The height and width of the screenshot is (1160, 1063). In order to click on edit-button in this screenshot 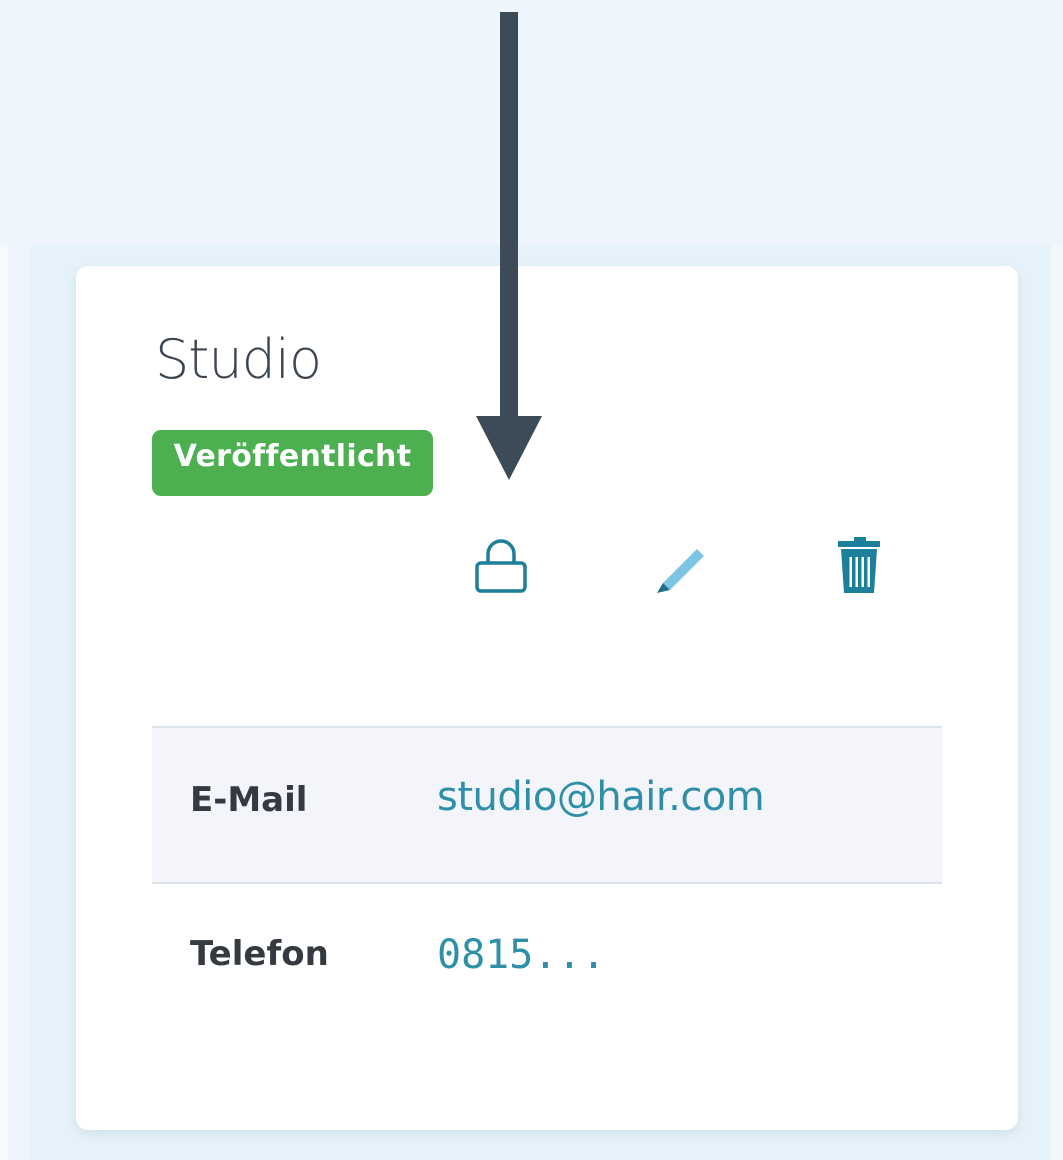, I will do `click(679, 565)`.